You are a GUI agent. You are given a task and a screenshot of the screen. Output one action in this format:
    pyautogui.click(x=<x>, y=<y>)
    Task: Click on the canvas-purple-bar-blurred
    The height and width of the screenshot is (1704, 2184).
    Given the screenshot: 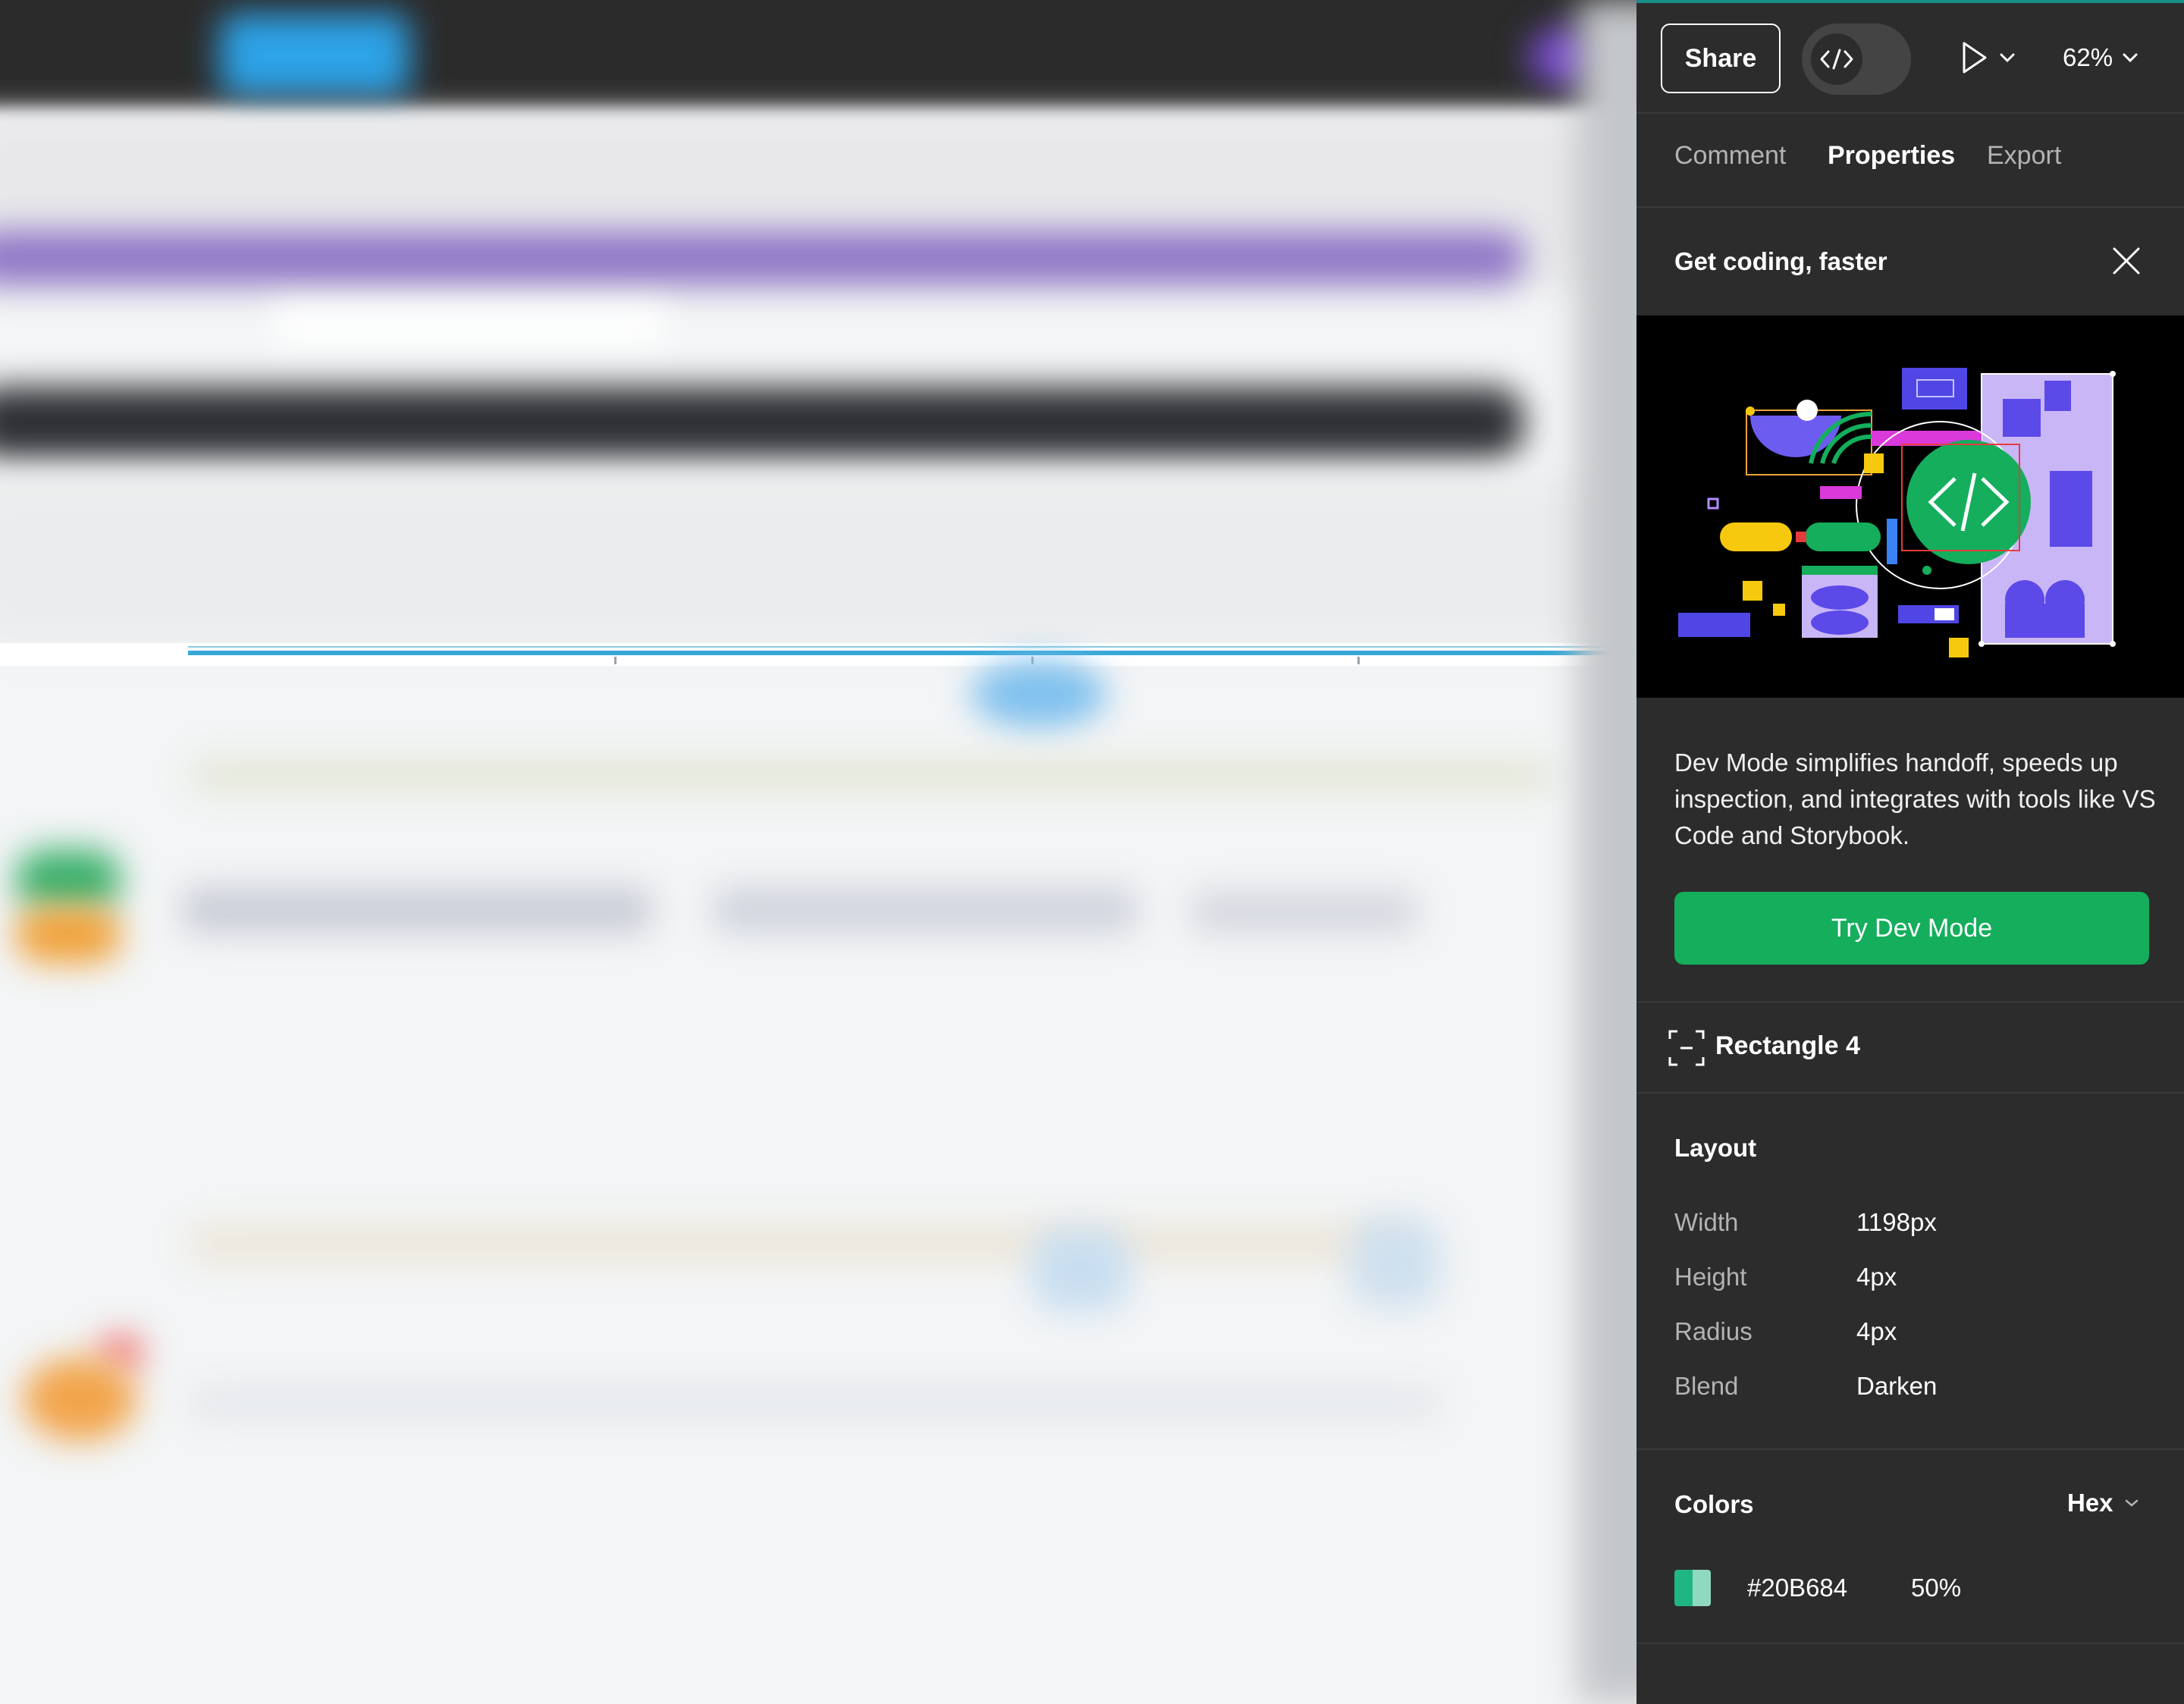 What is the action you would take?
    pyautogui.click(x=762, y=257)
    